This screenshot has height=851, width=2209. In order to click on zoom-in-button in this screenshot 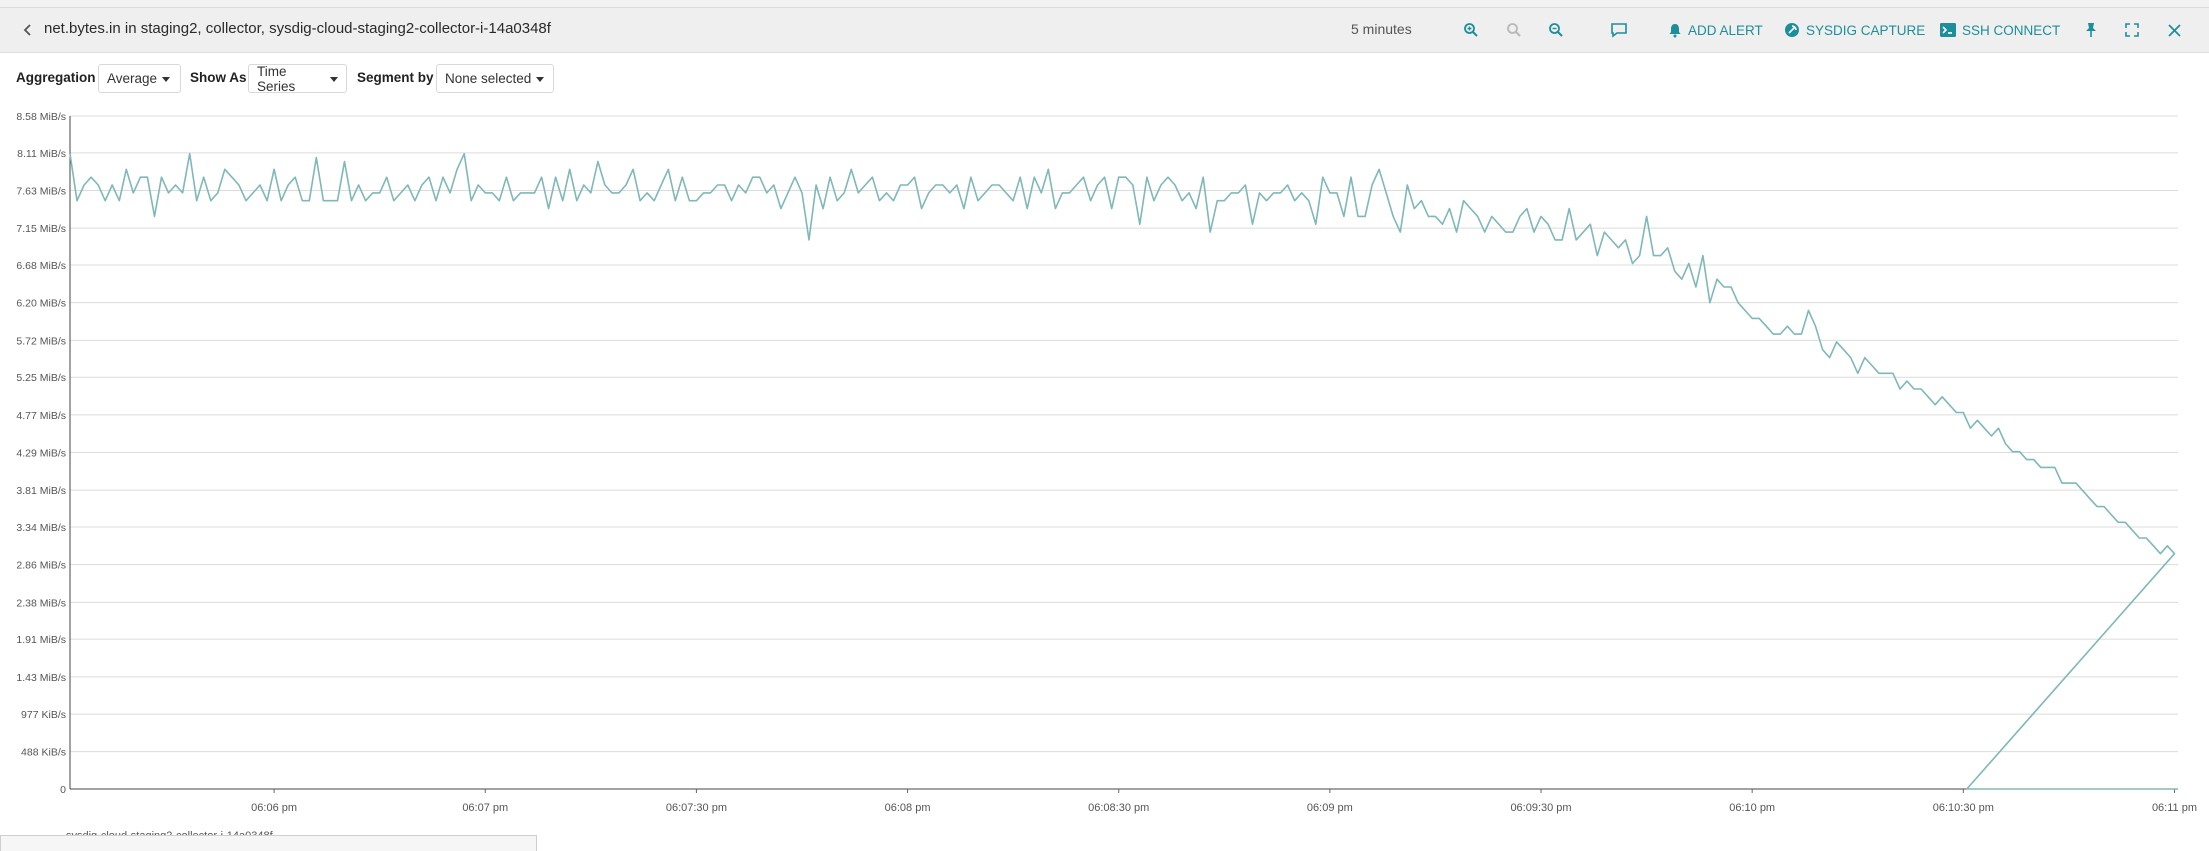, I will do `click(1471, 30)`.